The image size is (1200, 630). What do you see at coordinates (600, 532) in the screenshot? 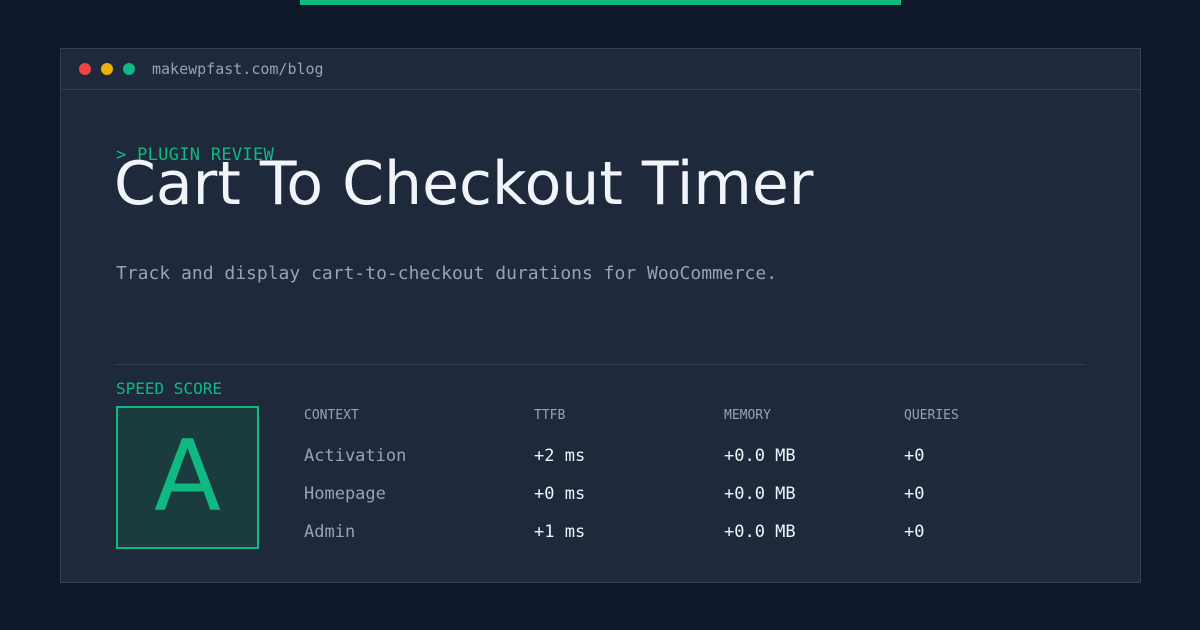
I see `table-row: Admin +1 ms +0.0 MB +0` at bounding box center [600, 532].